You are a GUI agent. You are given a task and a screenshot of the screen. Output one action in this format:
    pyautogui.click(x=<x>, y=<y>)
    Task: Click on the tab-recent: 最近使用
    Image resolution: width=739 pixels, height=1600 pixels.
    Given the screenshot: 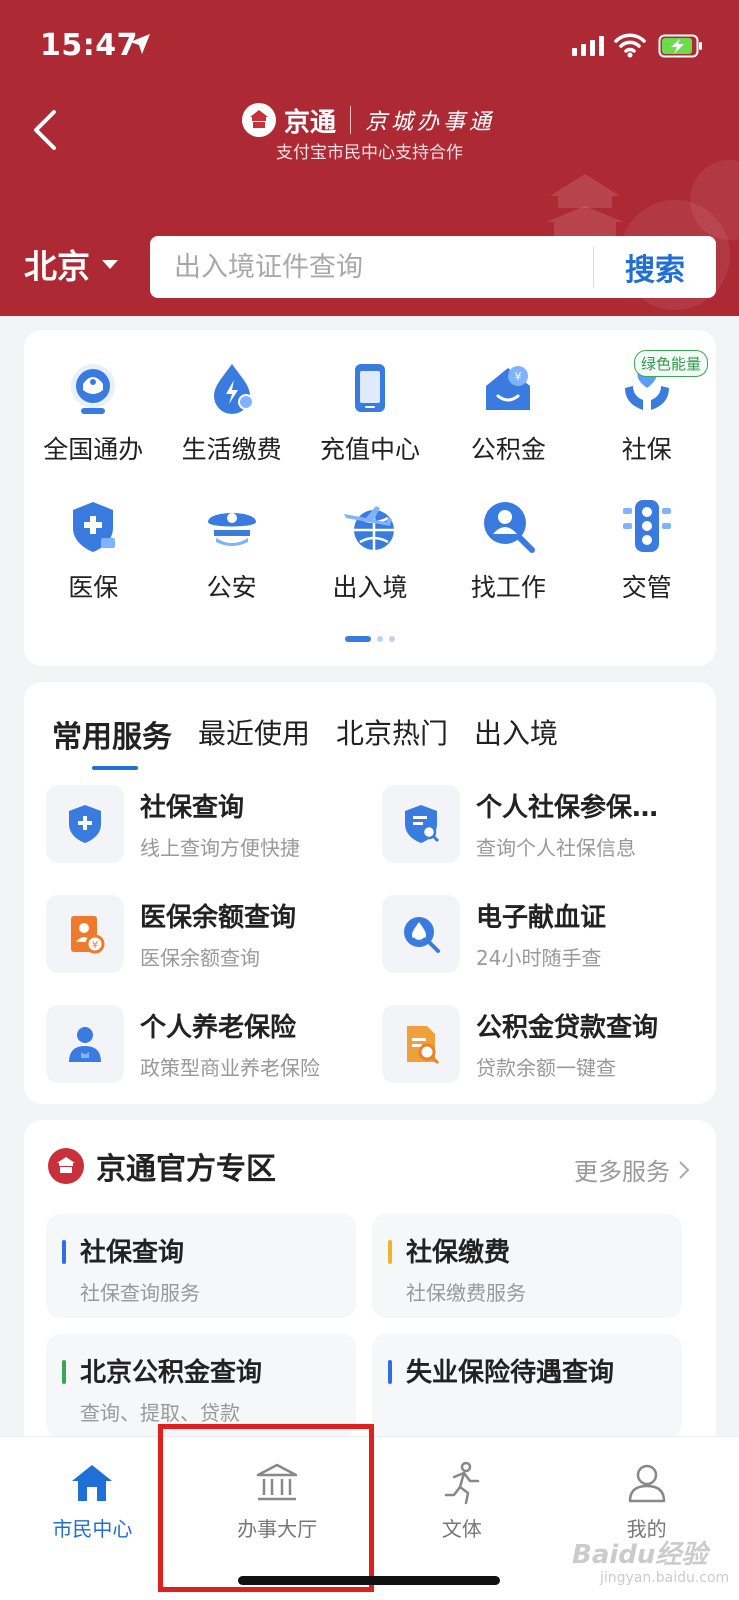 What is the action you would take?
    pyautogui.click(x=254, y=734)
    